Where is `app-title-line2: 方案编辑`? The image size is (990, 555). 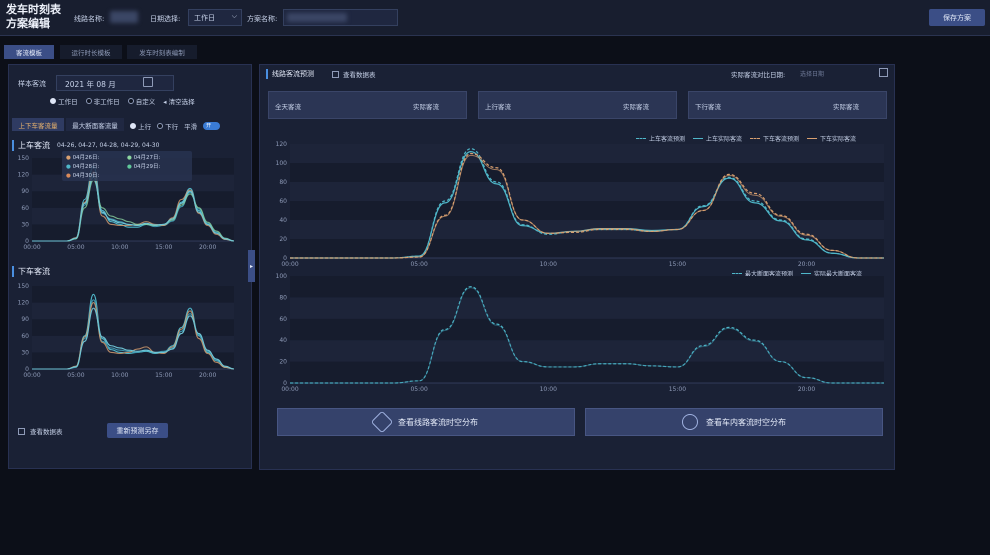 app-title-line2: 方案编辑 is located at coordinates (28, 23).